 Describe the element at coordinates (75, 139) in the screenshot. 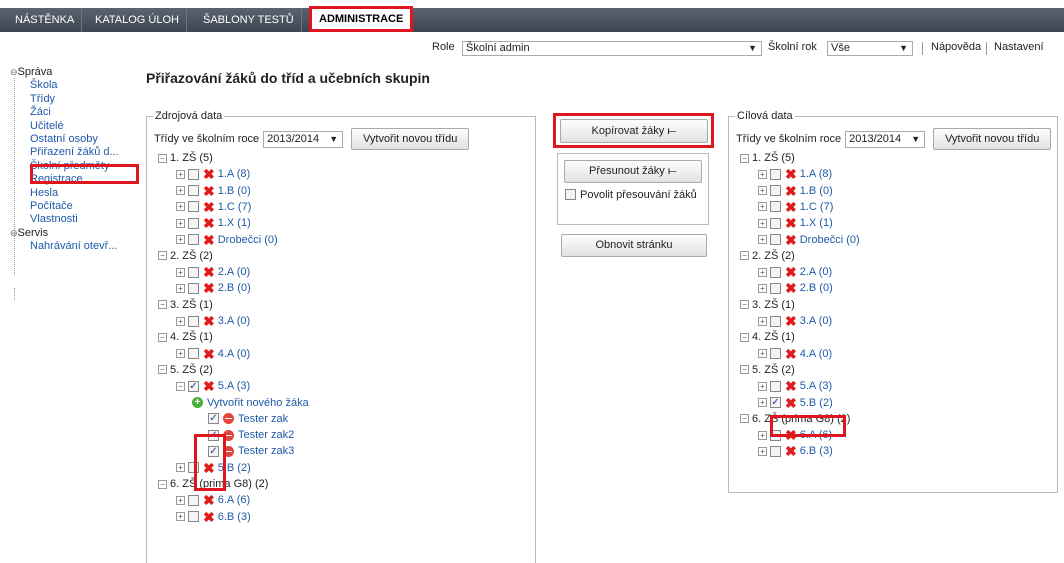

I see `nav-item-ostatni-osoby: Ostatní osoby` at that location.